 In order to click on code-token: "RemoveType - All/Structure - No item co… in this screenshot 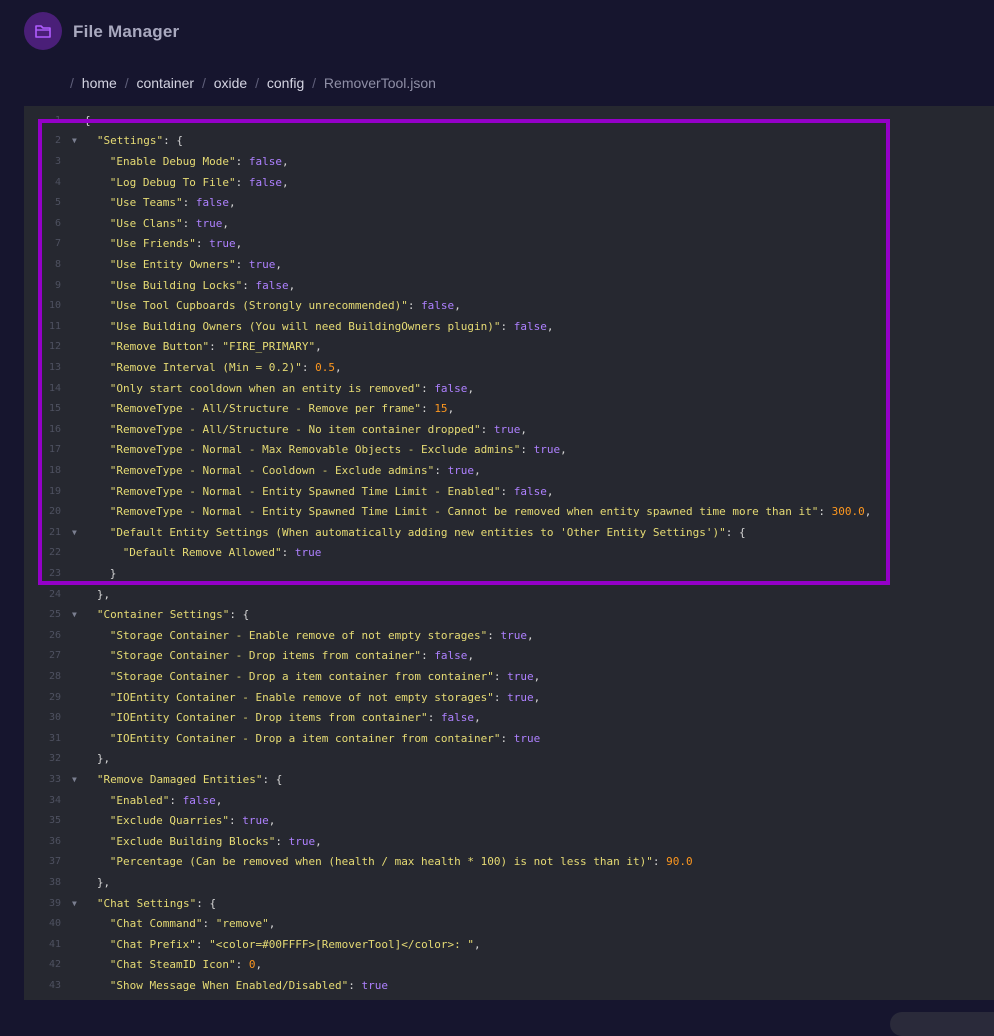, I will do `click(295, 429)`.